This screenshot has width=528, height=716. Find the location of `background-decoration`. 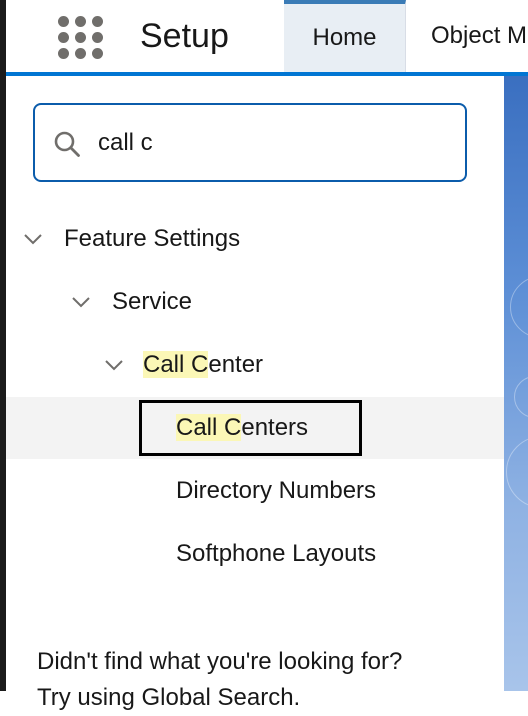

background-decoration is located at coordinates (516, 383).